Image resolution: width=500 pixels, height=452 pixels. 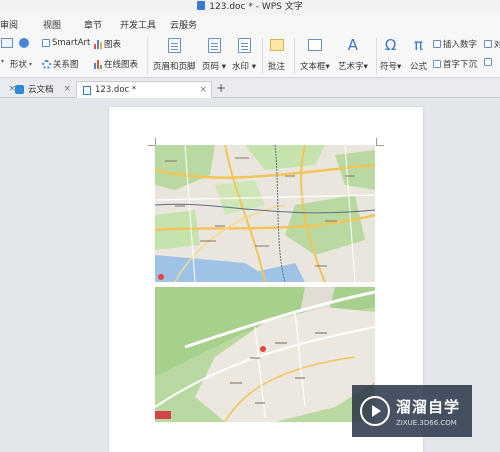 What do you see at coordinates (353, 45) in the screenshot?
I see `wordart-icon: A` at bounding box center [353, 45].